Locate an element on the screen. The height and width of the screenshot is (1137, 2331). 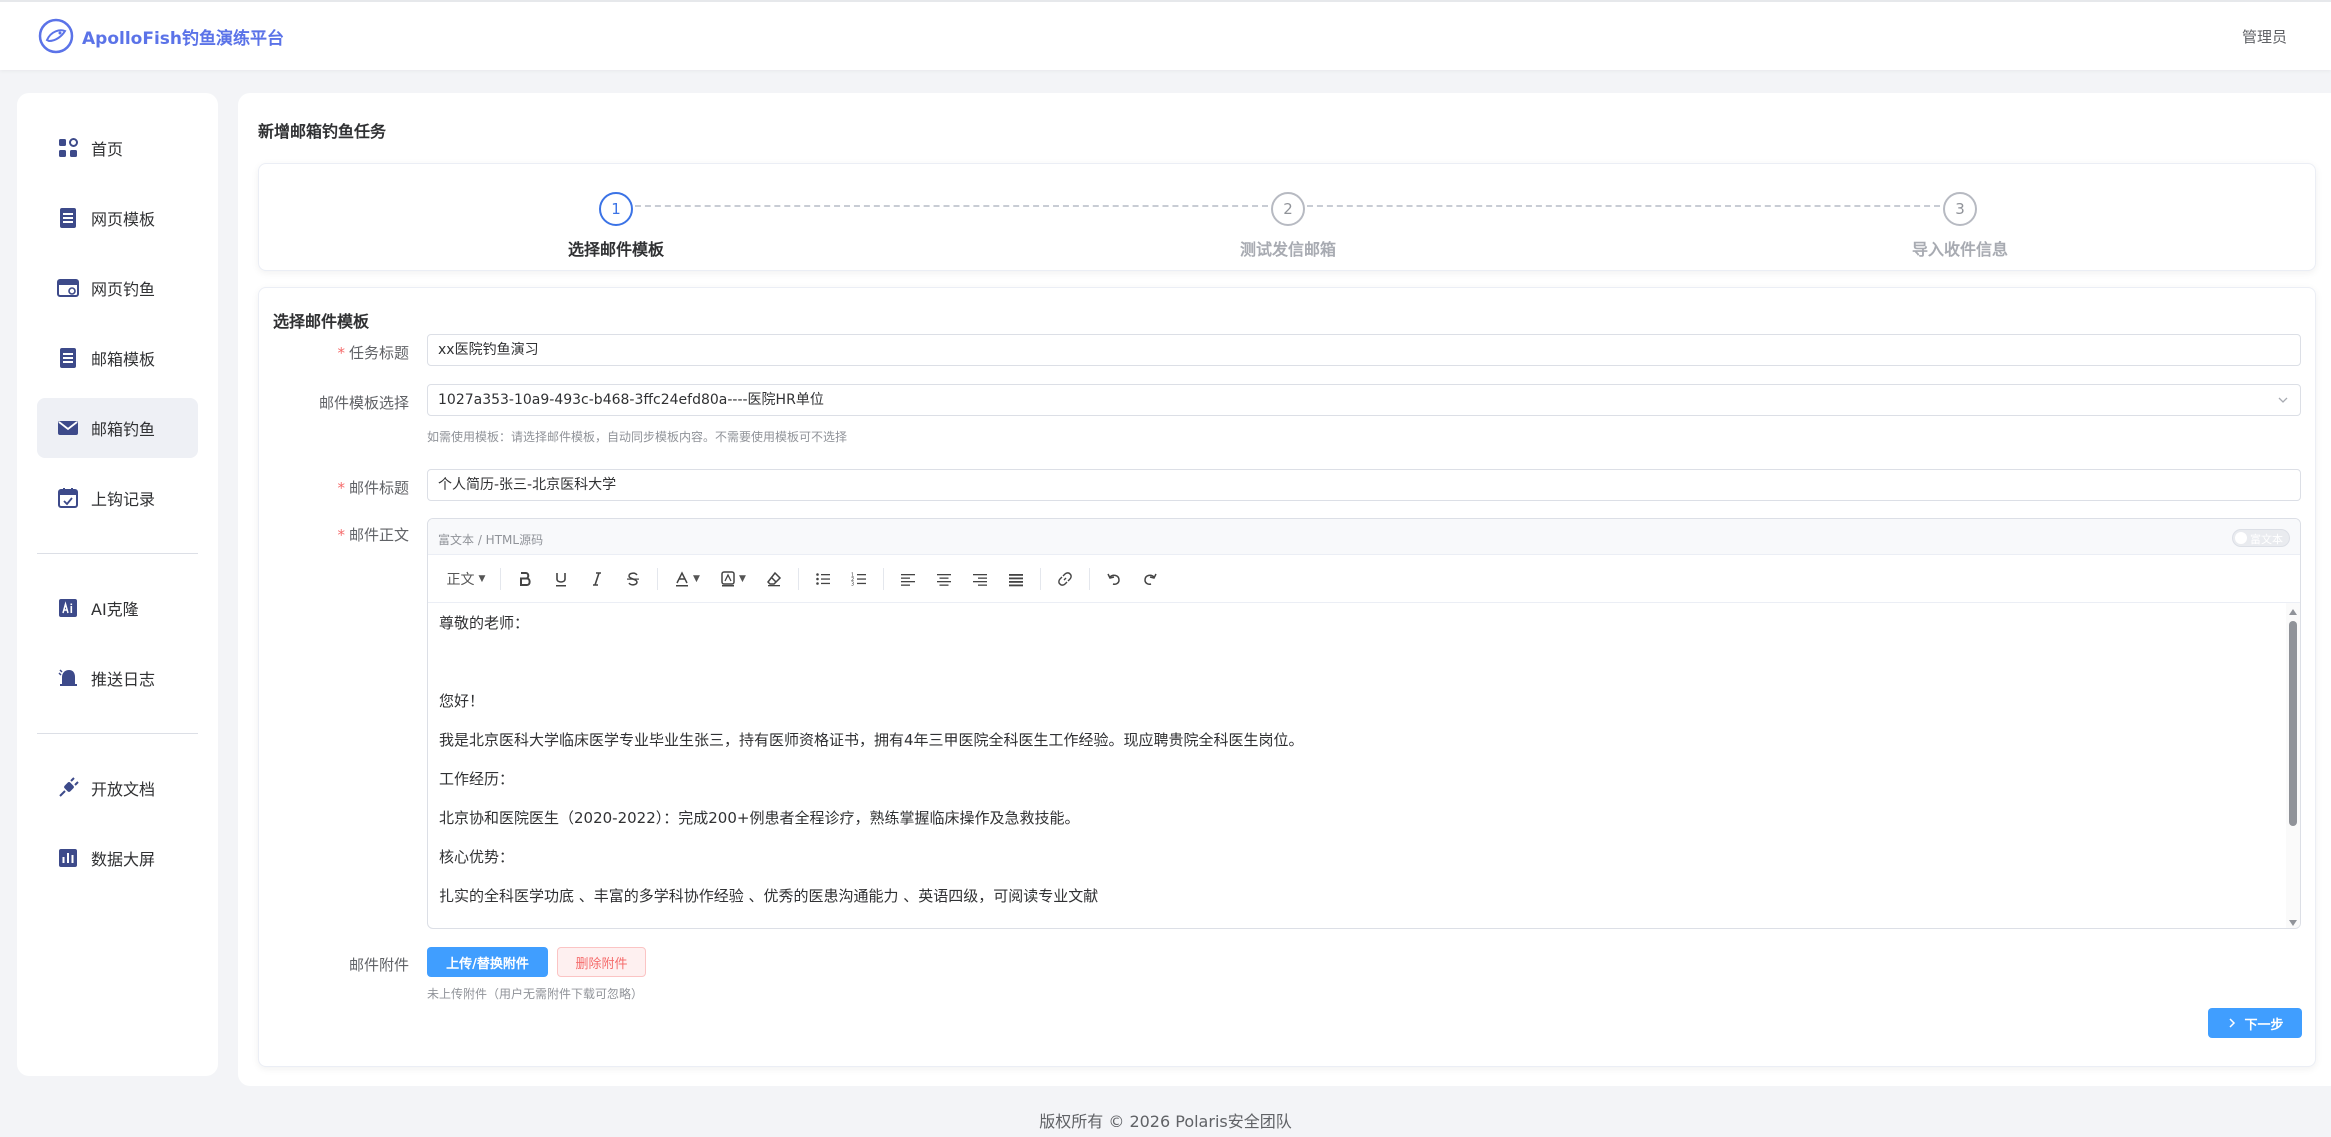
undo-button is located at coordinates (1114, 579).